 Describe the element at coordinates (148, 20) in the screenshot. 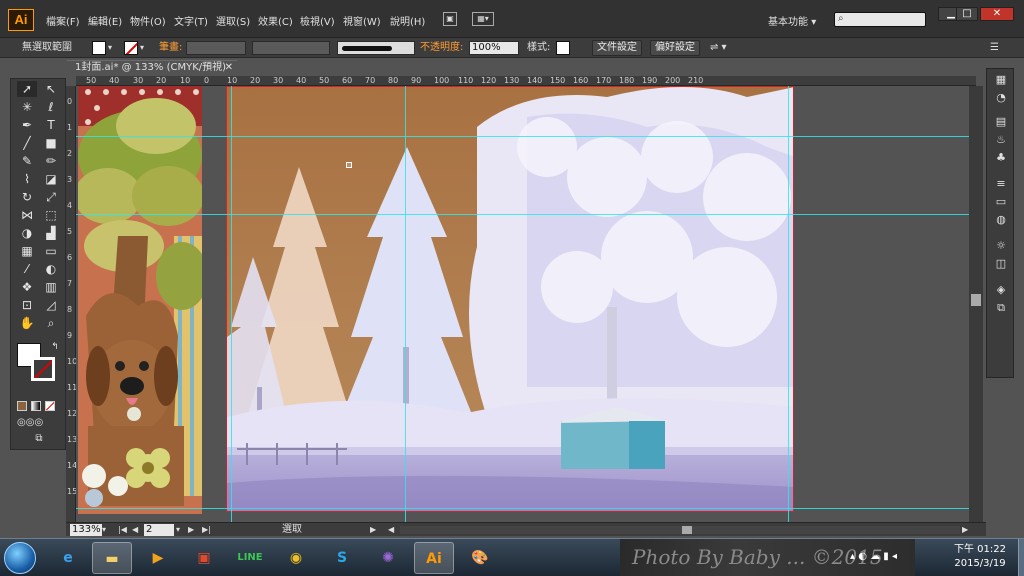

I see `menu-object: 物件(O)` at that location.